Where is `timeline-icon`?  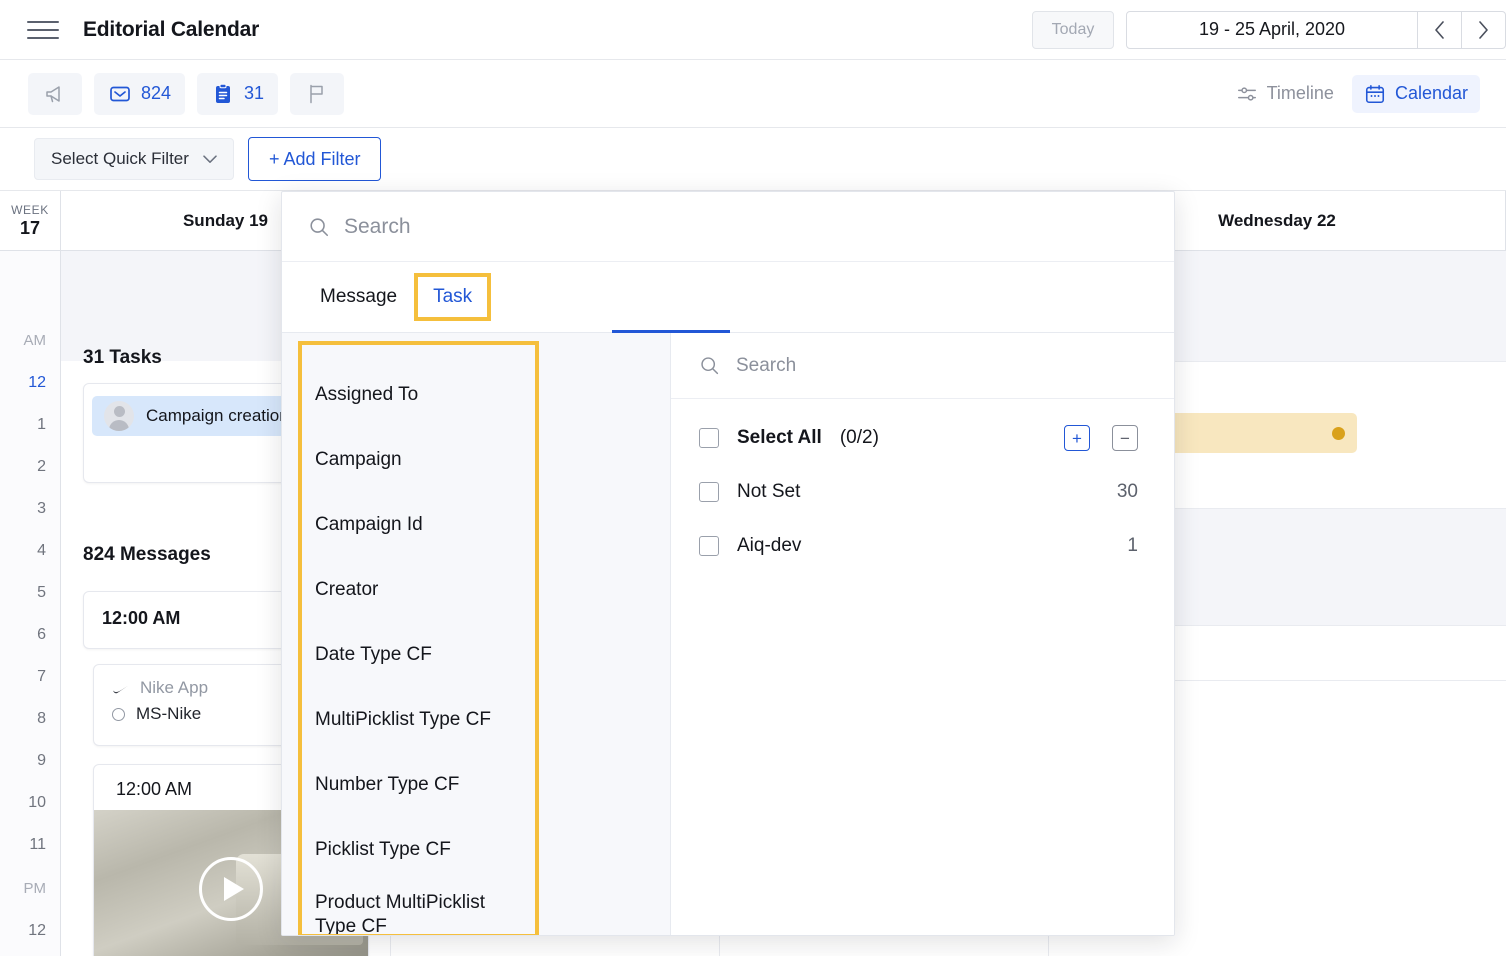 timeline-icon is located at coordinates (1246, 93).